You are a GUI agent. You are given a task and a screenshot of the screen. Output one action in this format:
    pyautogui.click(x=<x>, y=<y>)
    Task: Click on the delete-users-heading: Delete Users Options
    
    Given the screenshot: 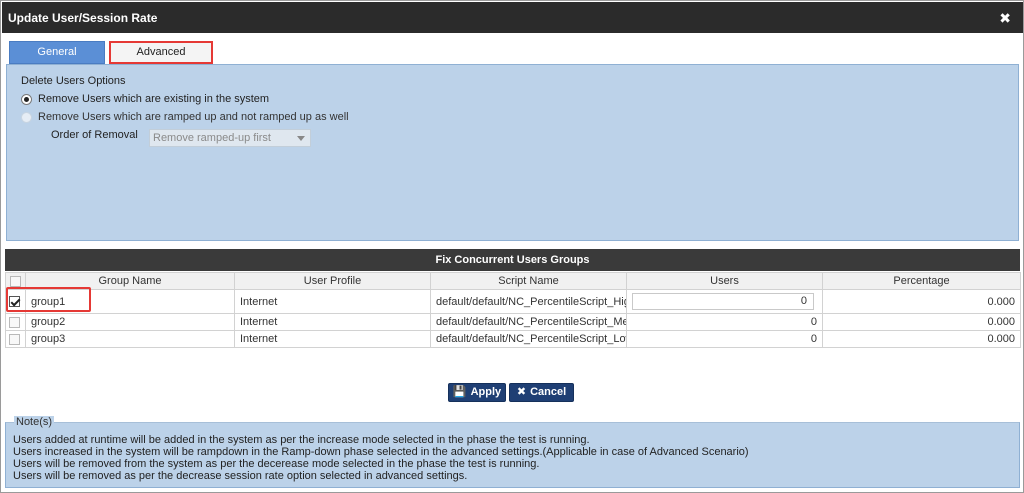 What is the action you would take?
    pyautogui.click(x=73, y=81)
    